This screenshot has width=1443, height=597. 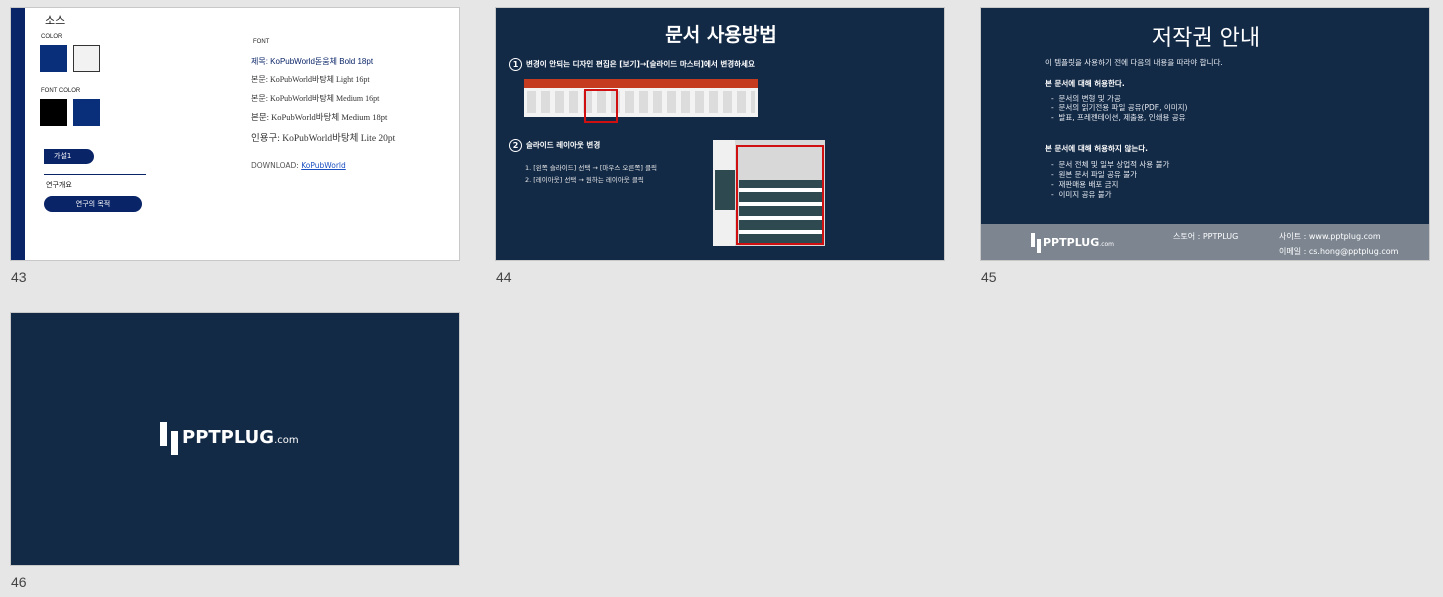 What do you see at coordinates (1085, 83) in the screenshot?
I see `allowed-heading: 본 문서에 대해 허용한다.` at bounding box center [1085, 83].